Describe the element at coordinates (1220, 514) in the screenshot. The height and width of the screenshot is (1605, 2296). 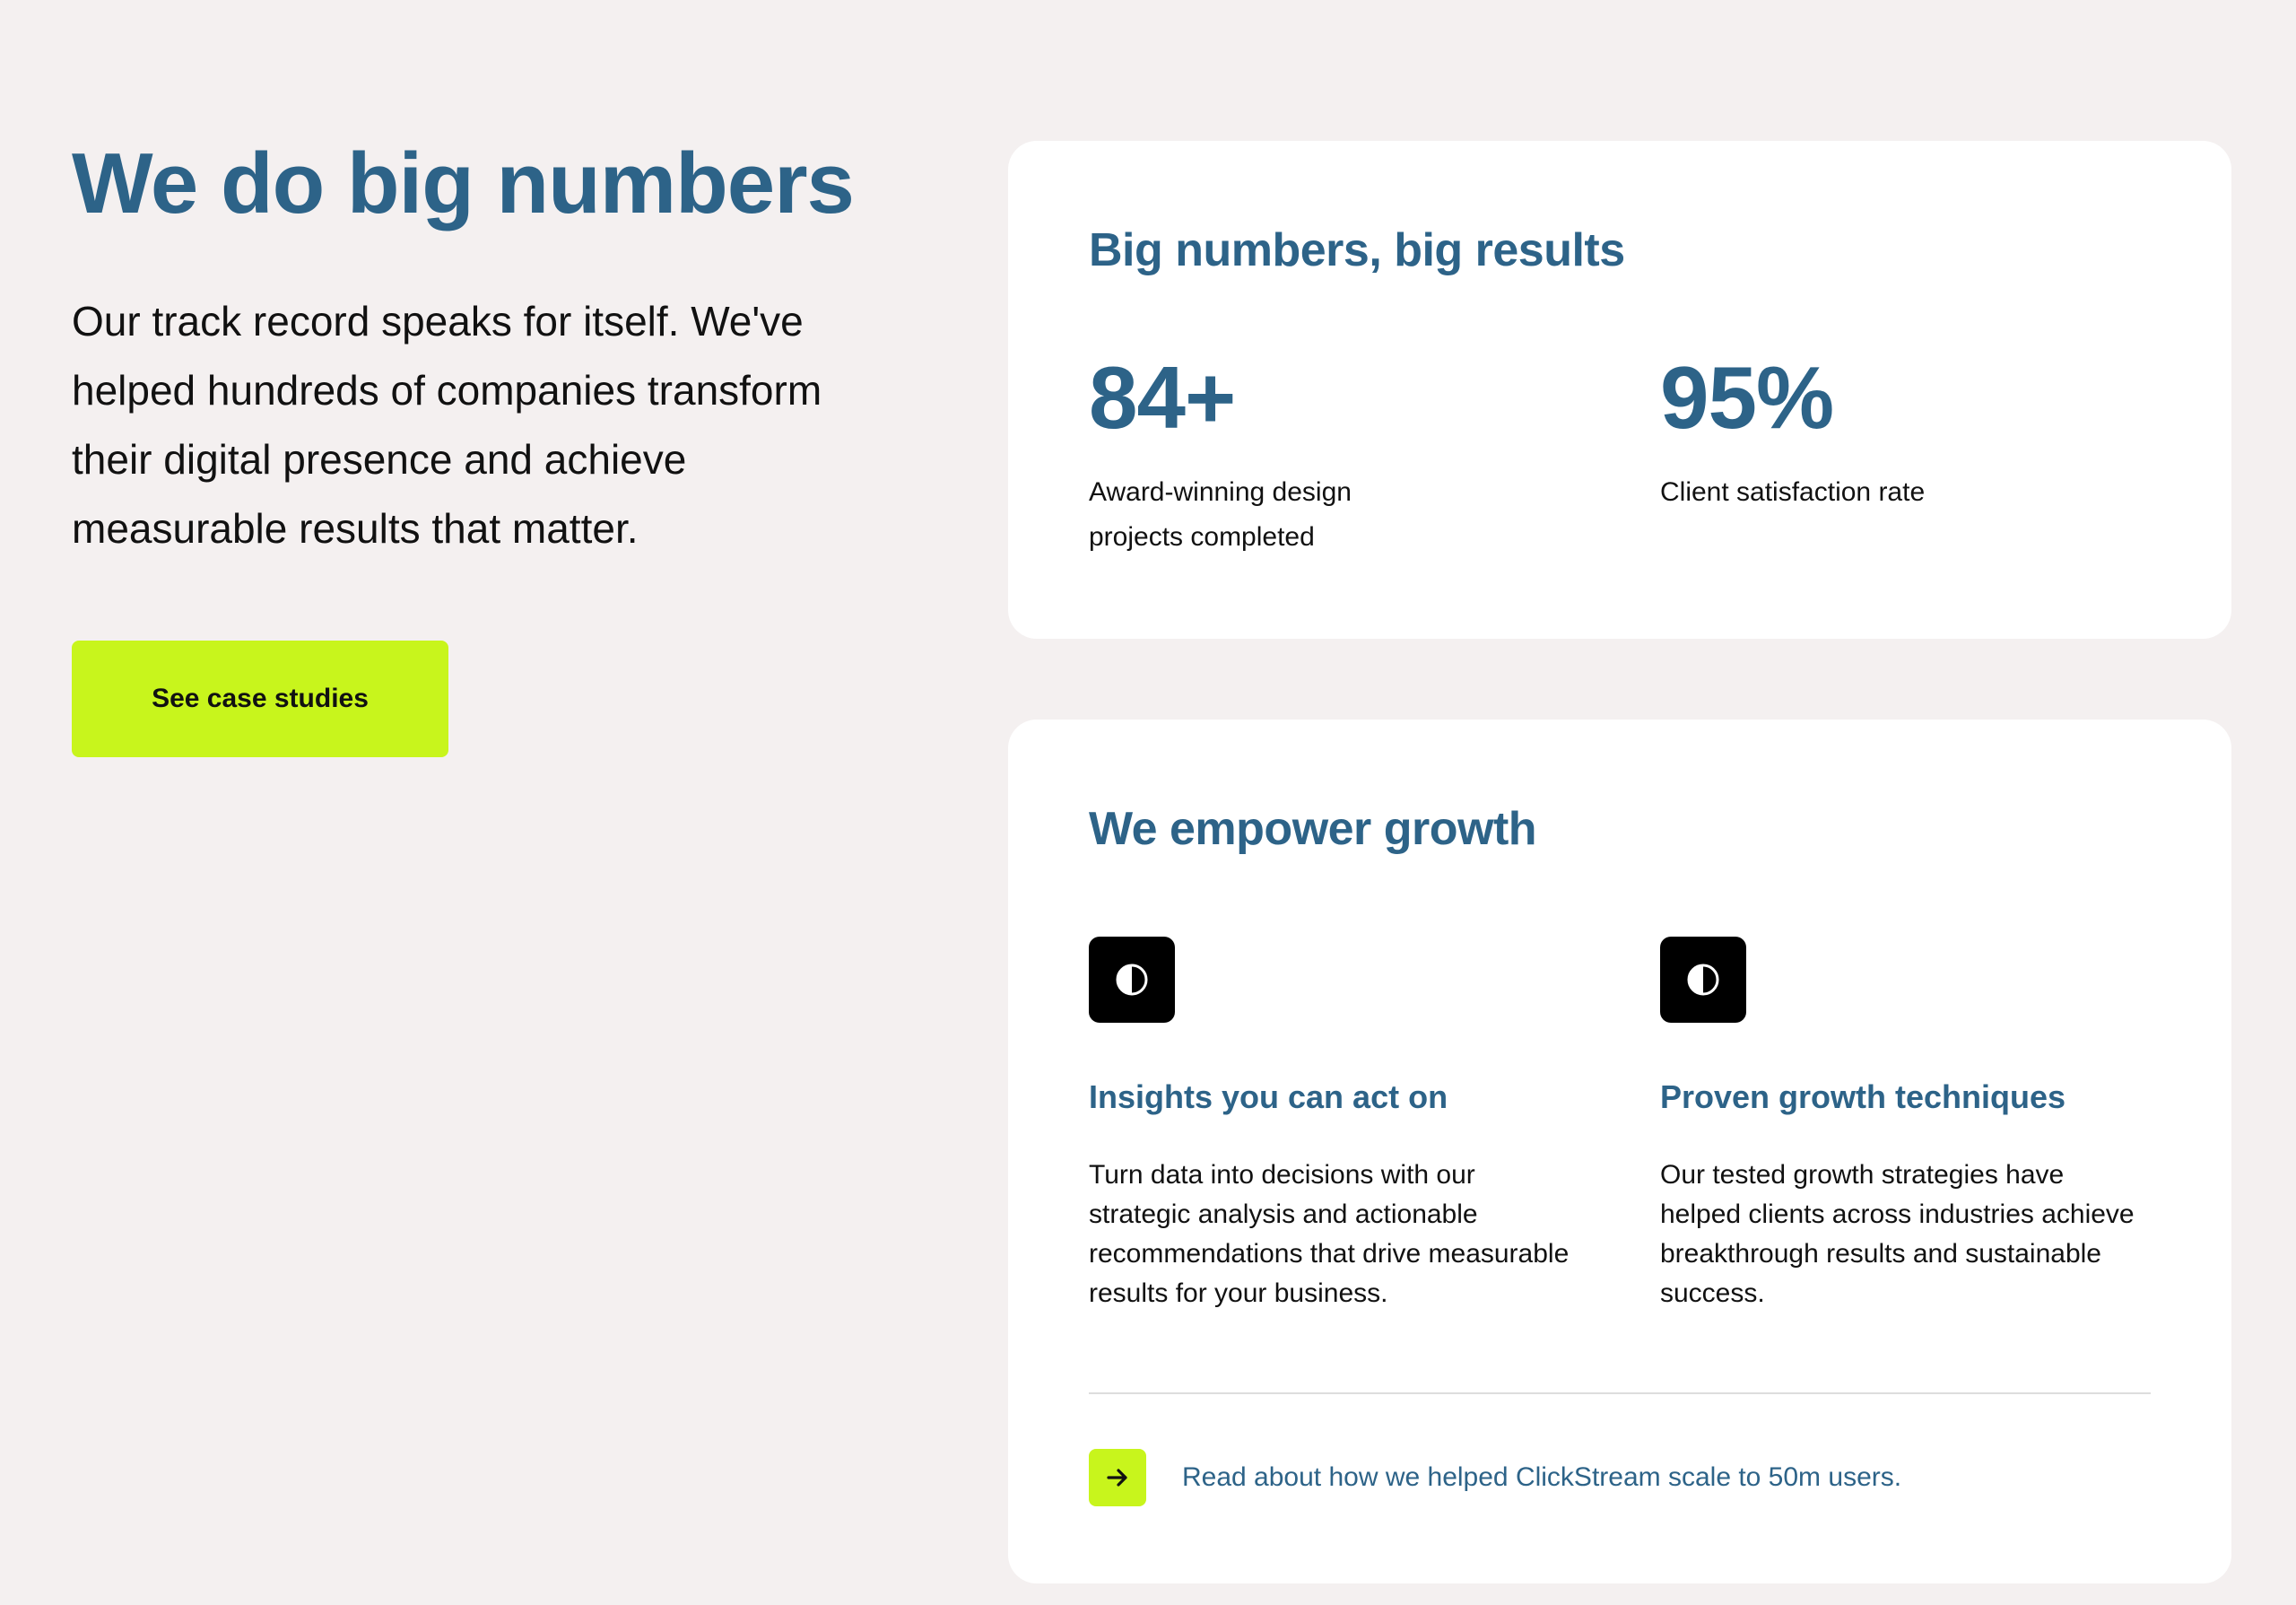
I see `stat-label: Award-winning design projects completed` at that location.